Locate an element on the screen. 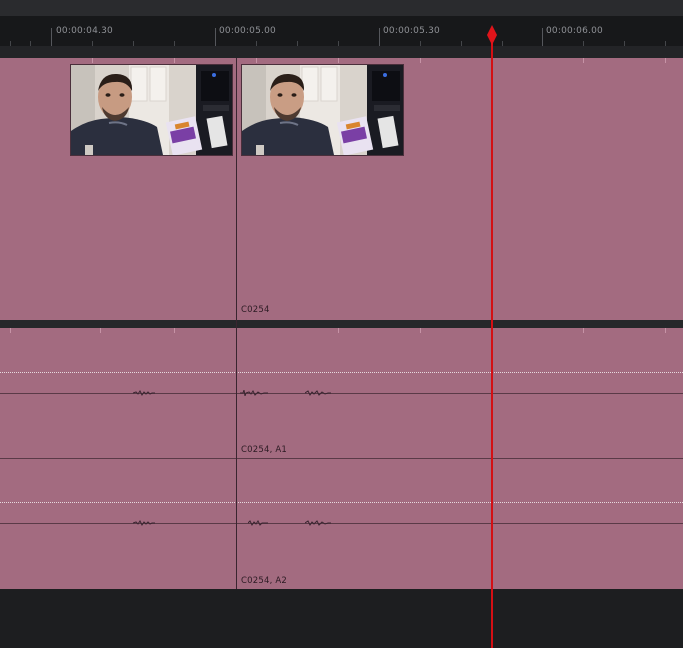 The image size is (683, 648). video-clip-name: C0254 is located at coordinates (255, 310).